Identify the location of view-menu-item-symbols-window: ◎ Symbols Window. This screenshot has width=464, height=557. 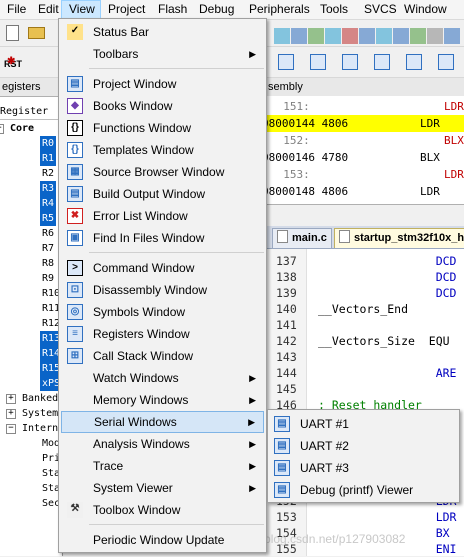
(162, 312).